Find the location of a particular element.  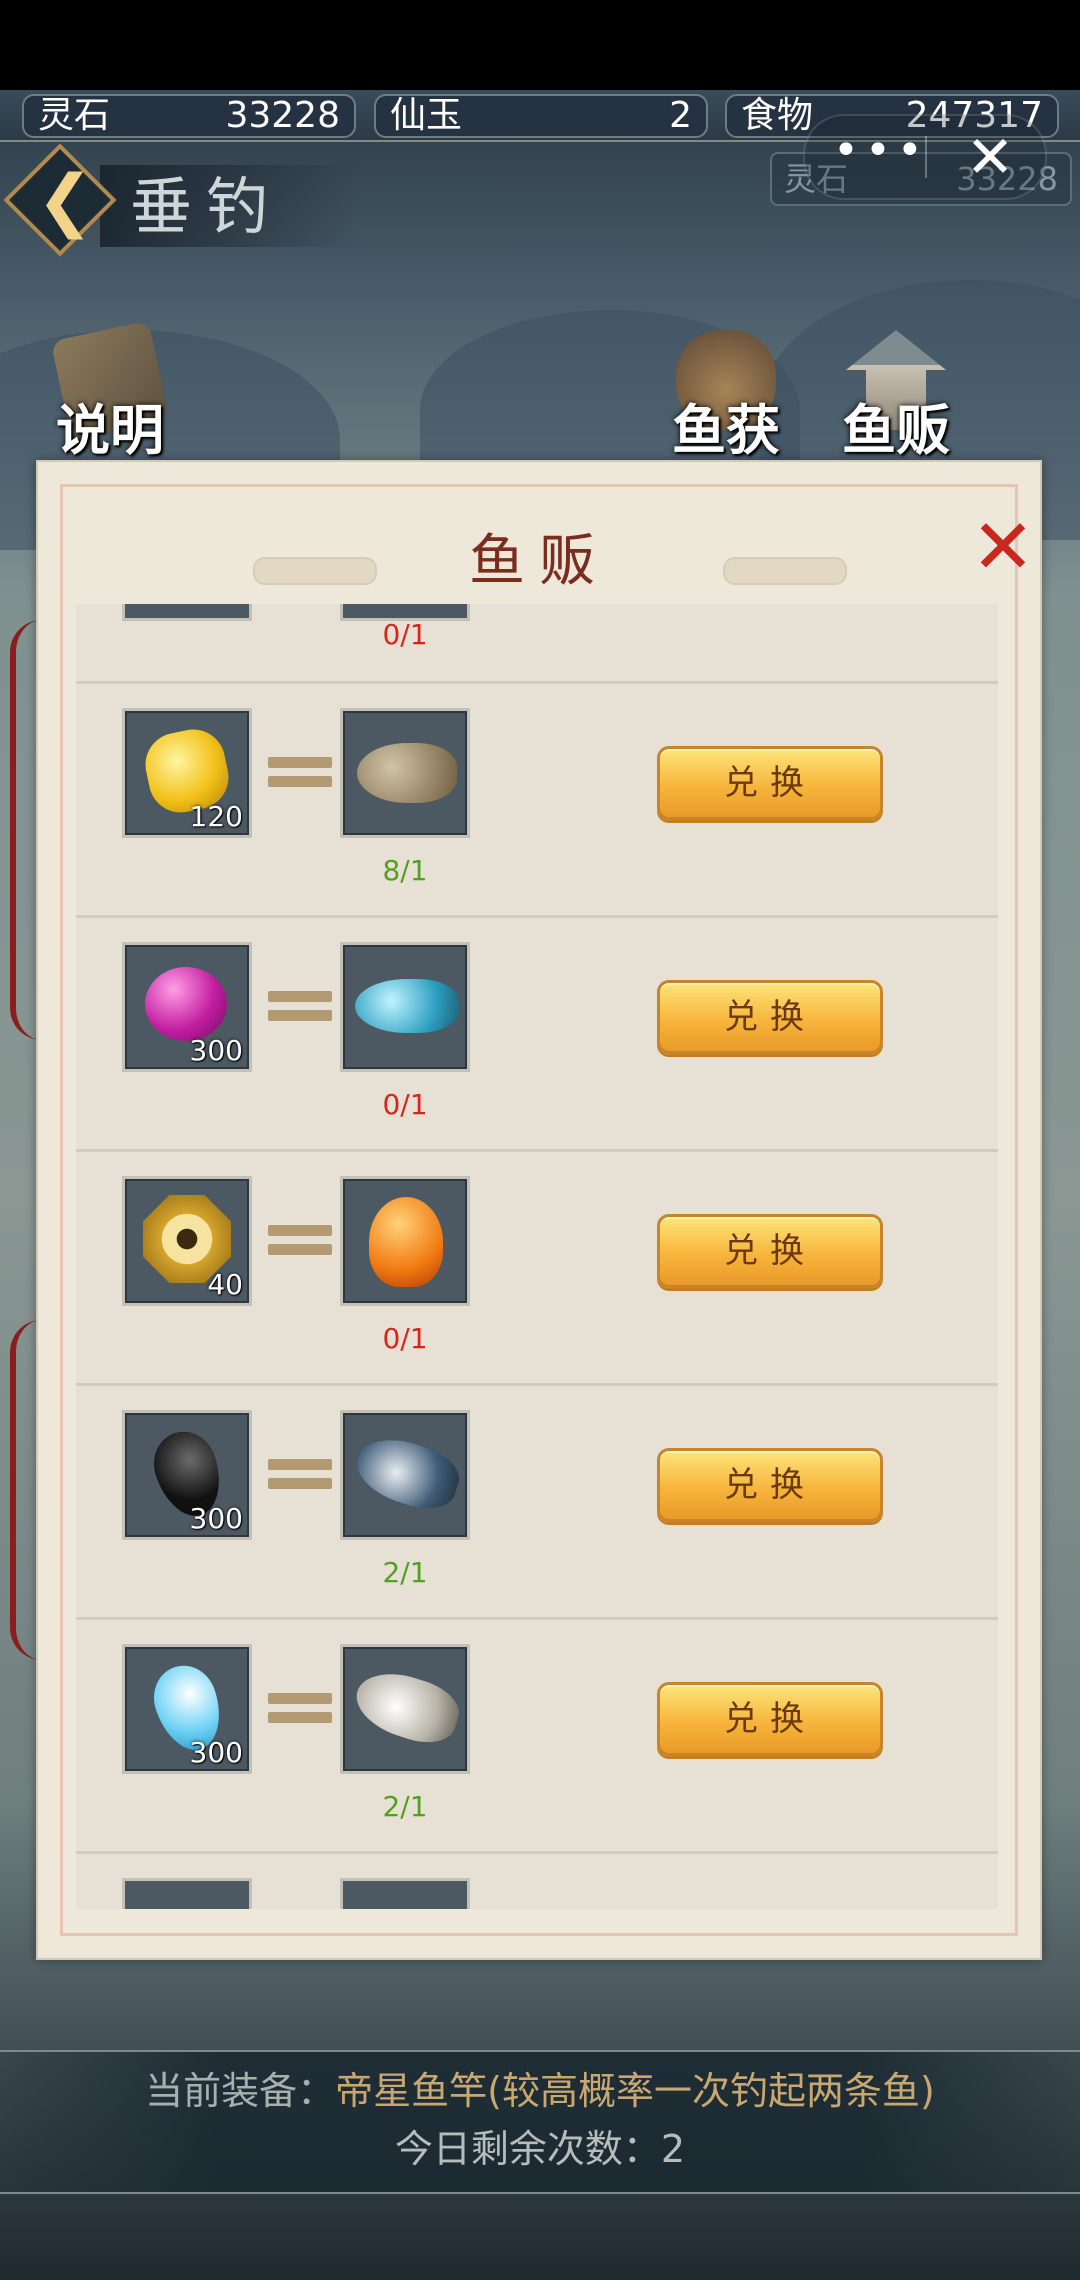

page-title: 垂钓 is located at coordinates (206, 206).